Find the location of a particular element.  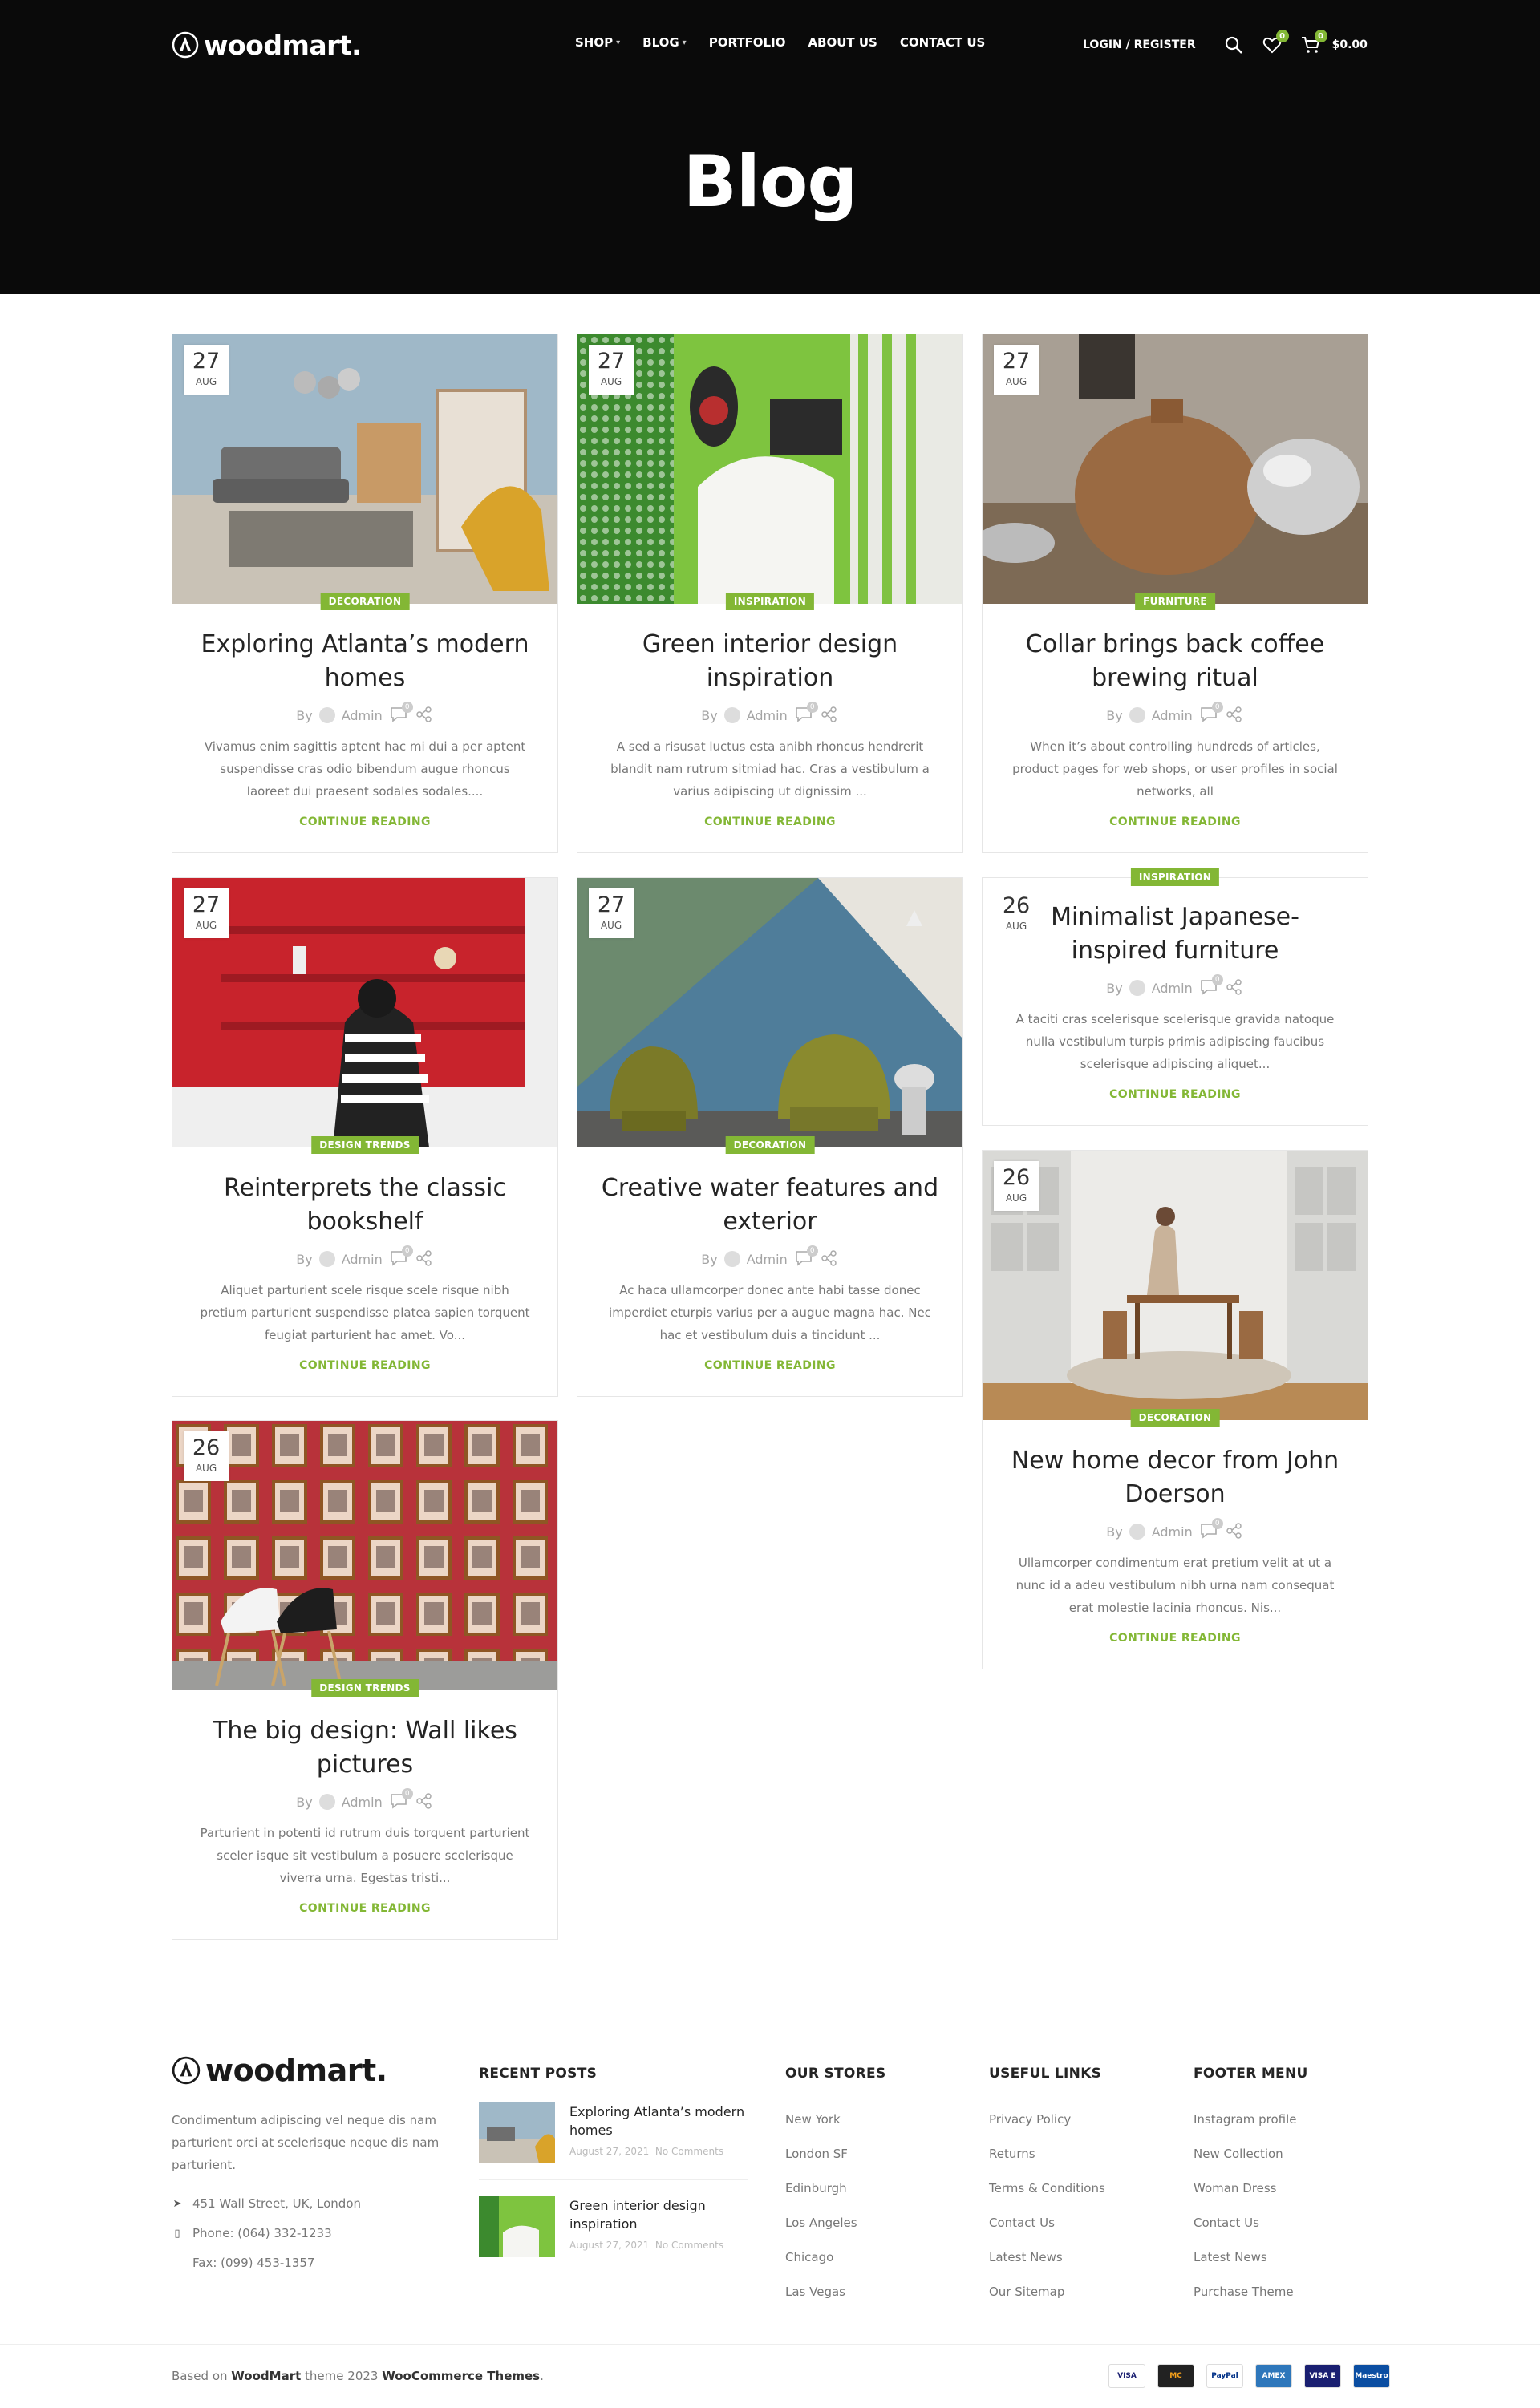

post-title: Exploring Atlanta’s modern homes is located at coordinates (365, 661).